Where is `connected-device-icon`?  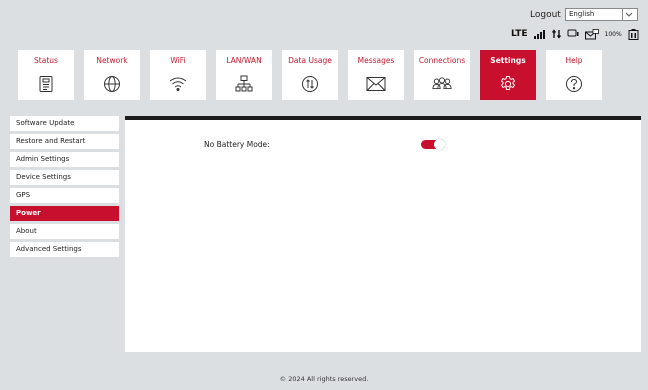 connected-device-icon is located at coordinates (573, 34).